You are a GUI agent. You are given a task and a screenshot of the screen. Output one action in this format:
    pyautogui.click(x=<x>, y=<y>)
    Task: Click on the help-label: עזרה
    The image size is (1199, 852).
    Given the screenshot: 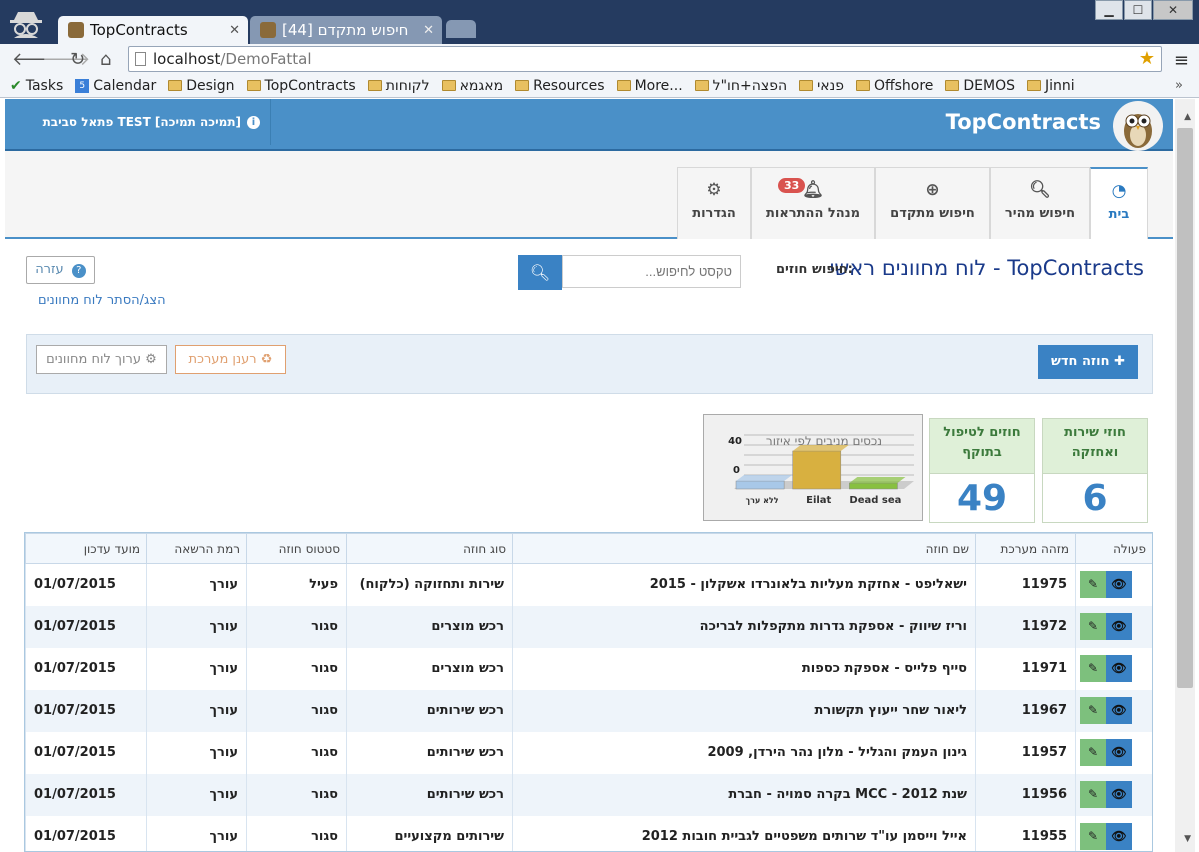 What is the action you would take?
    pyautogui.click(x=49, y=269)
    